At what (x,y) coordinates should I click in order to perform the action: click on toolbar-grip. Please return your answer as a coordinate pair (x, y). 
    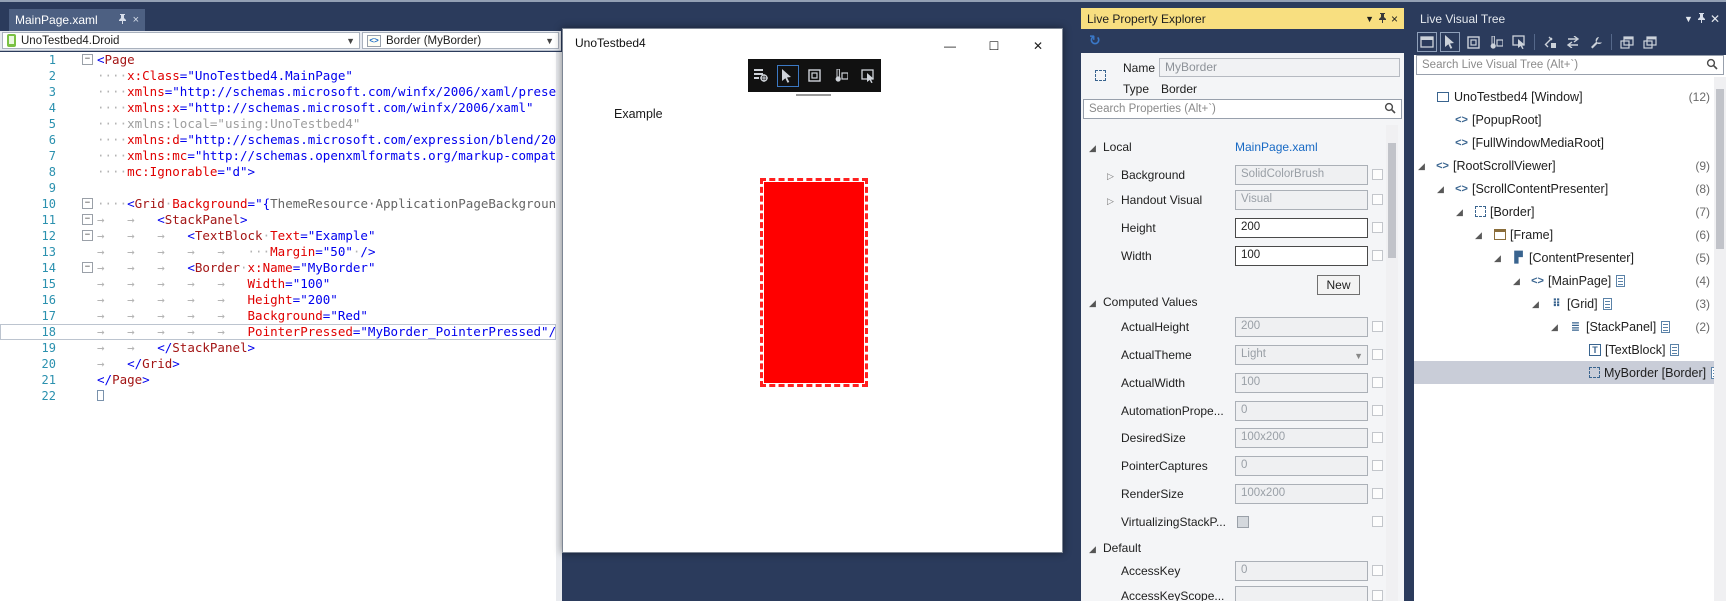
    Looking at the image, I should click on (813, 95).